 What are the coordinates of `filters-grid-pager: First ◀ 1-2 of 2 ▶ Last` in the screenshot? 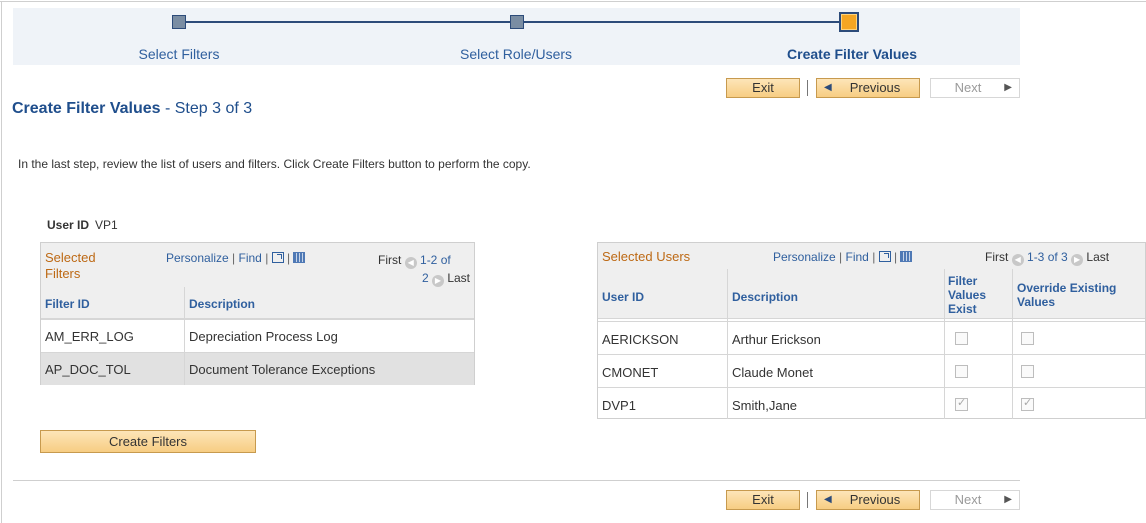 It's located at (424, 269).